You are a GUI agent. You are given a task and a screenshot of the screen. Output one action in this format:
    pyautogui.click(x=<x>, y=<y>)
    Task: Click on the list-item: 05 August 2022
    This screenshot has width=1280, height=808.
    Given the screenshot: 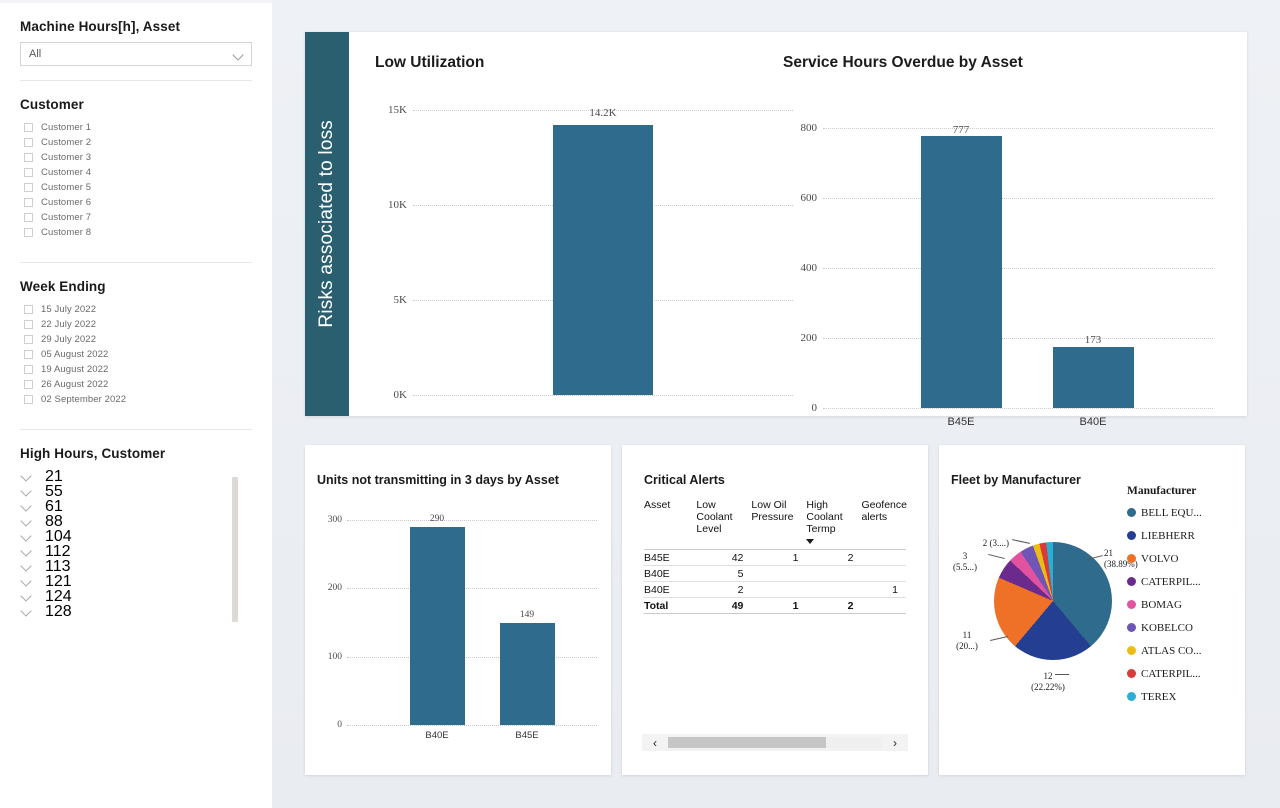 What is the action you would take?
    pyautogui.click(x=138, y=354)
    